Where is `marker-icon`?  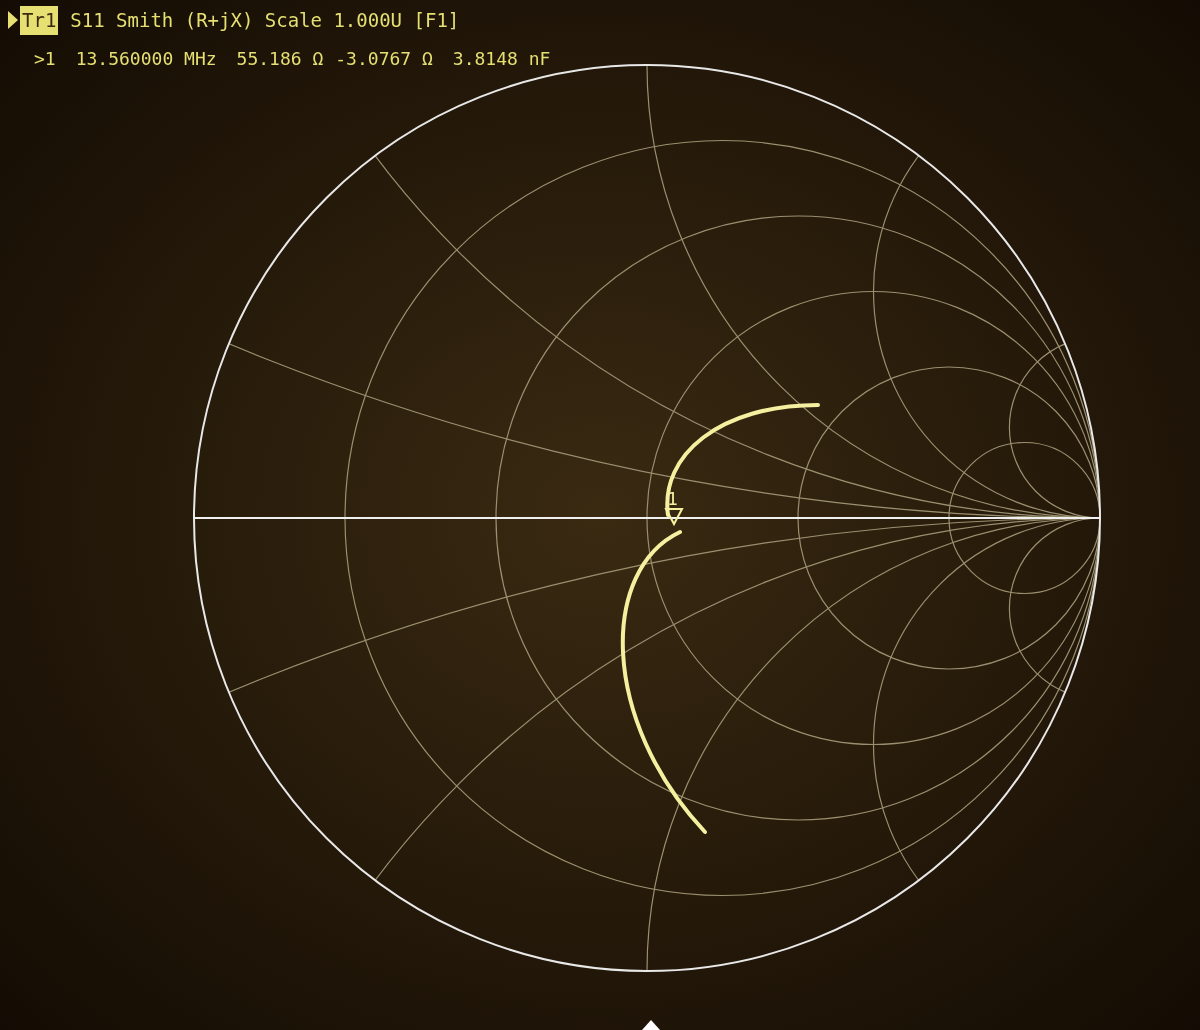
marker-icon is located at coordinates (674, 517).